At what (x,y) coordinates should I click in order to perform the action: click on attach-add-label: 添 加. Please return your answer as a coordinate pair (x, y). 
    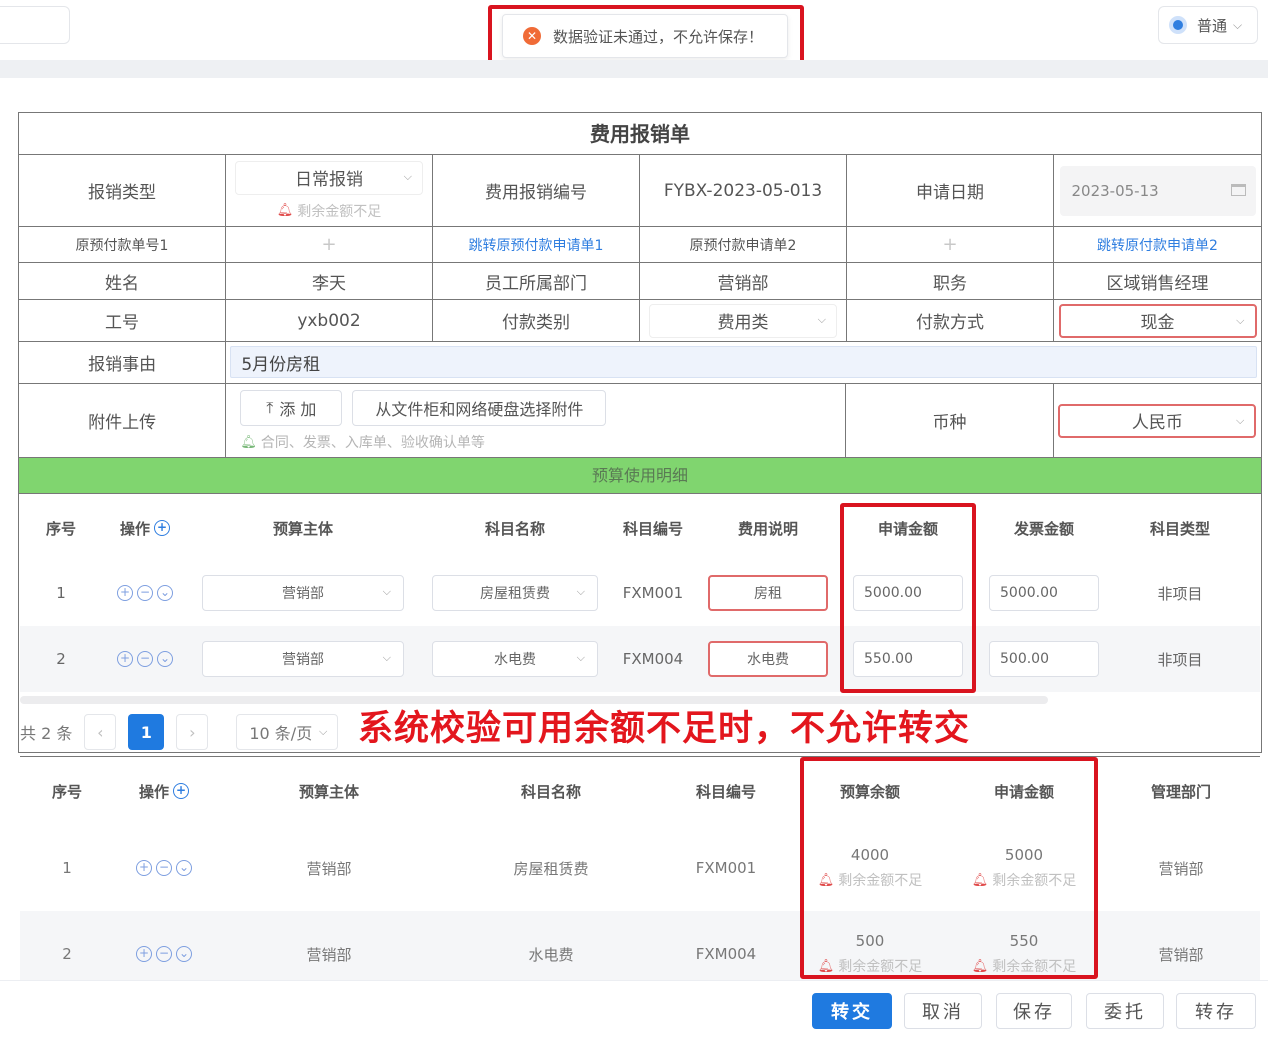
    Looking at the image, I should click on (298, 409).